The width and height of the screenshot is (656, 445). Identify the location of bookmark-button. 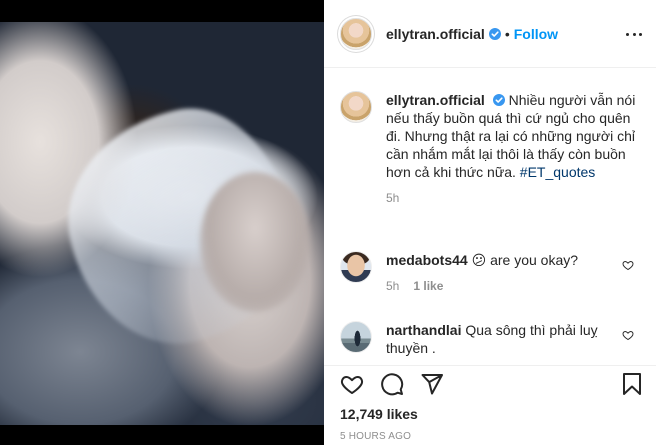
(632, 386).